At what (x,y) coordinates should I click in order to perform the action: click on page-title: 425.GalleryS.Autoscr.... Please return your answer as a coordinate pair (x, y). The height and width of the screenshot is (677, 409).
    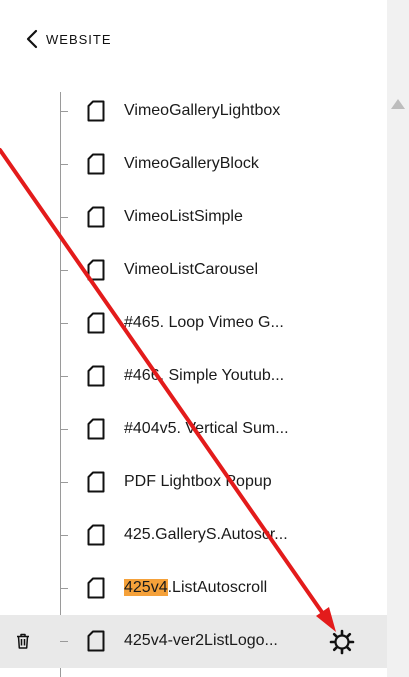
    Looking at the image, I should click on (206, 534).